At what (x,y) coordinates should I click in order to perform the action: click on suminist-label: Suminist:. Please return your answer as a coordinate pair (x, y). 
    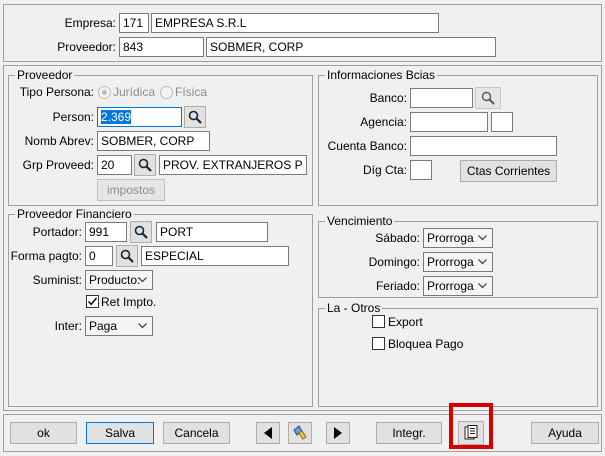
    Looking at the image, I should click on (57, 280).